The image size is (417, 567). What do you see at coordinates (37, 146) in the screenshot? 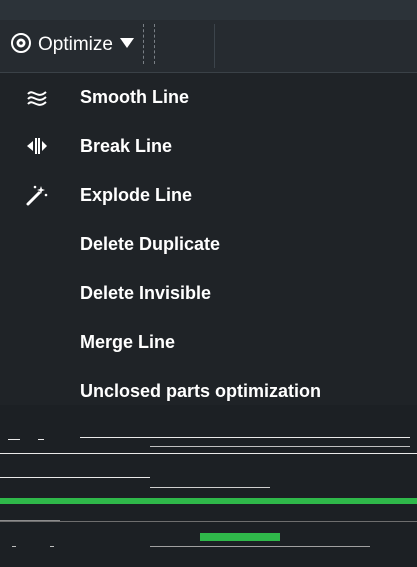
I see `break-line-icon` at bounding box center [37, 146].